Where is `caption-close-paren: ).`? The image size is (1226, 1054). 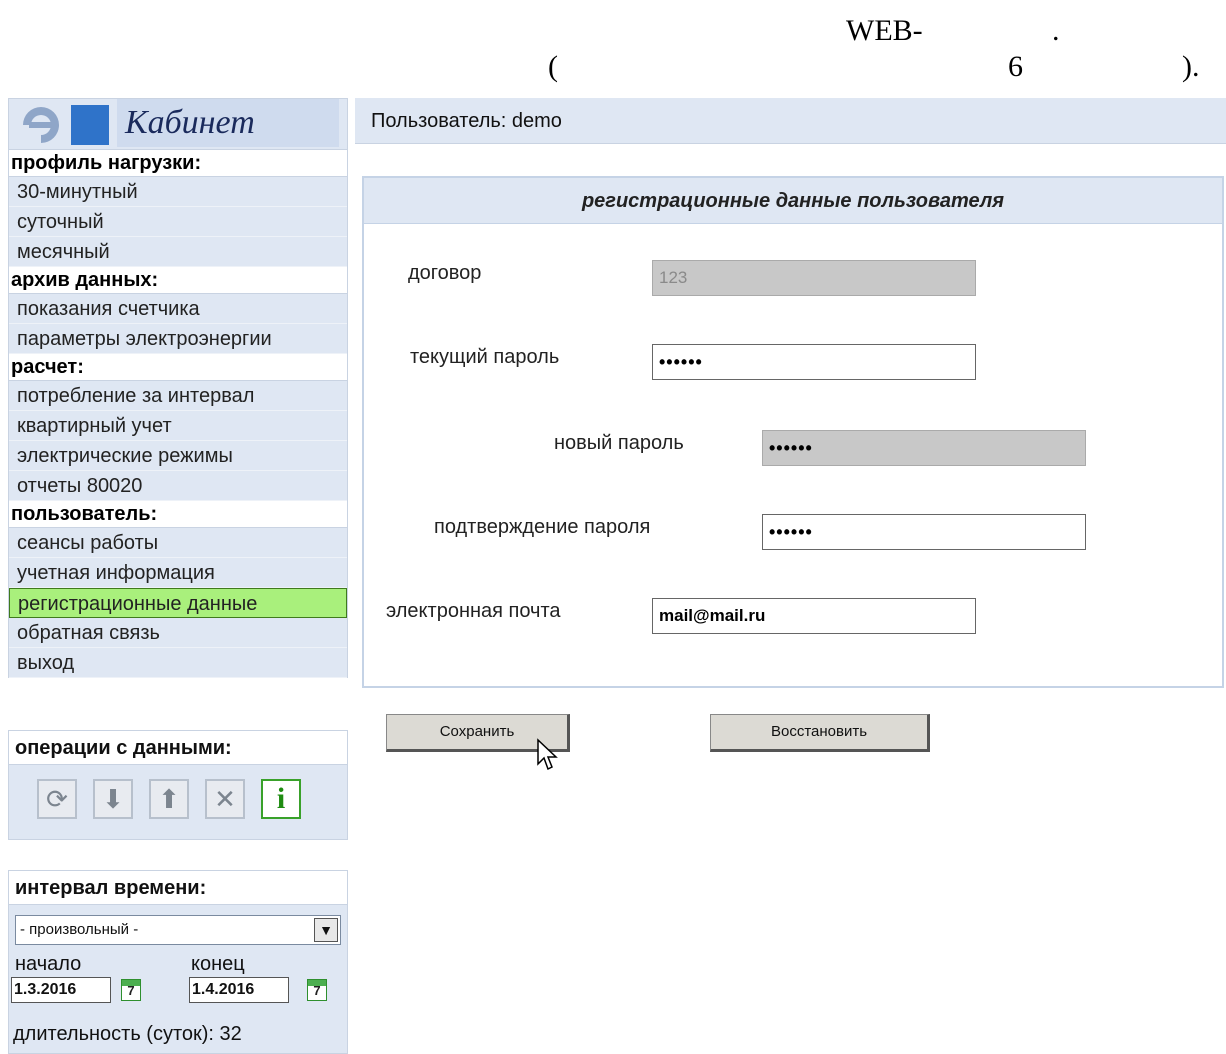
caption-close-paren: ). is located at coordinates (1191, 66).